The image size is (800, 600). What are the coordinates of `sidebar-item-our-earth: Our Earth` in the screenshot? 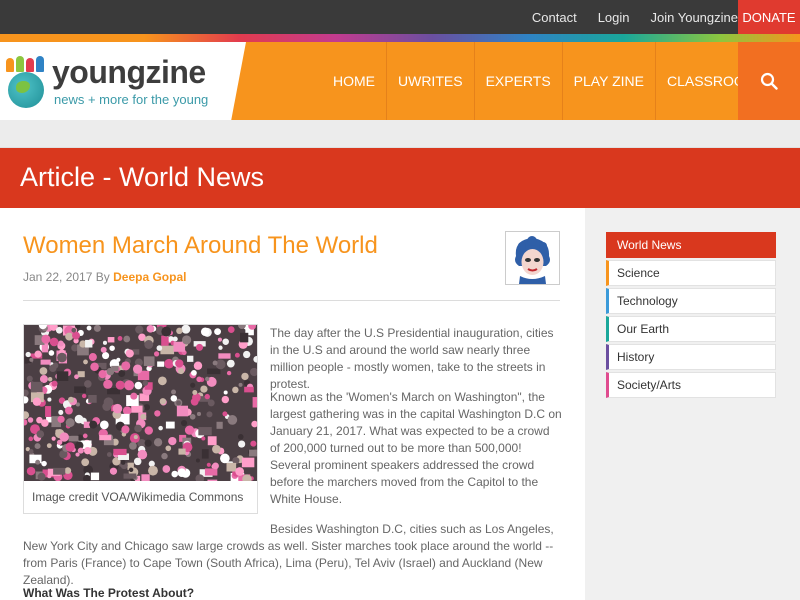 It's located at (691, 329).